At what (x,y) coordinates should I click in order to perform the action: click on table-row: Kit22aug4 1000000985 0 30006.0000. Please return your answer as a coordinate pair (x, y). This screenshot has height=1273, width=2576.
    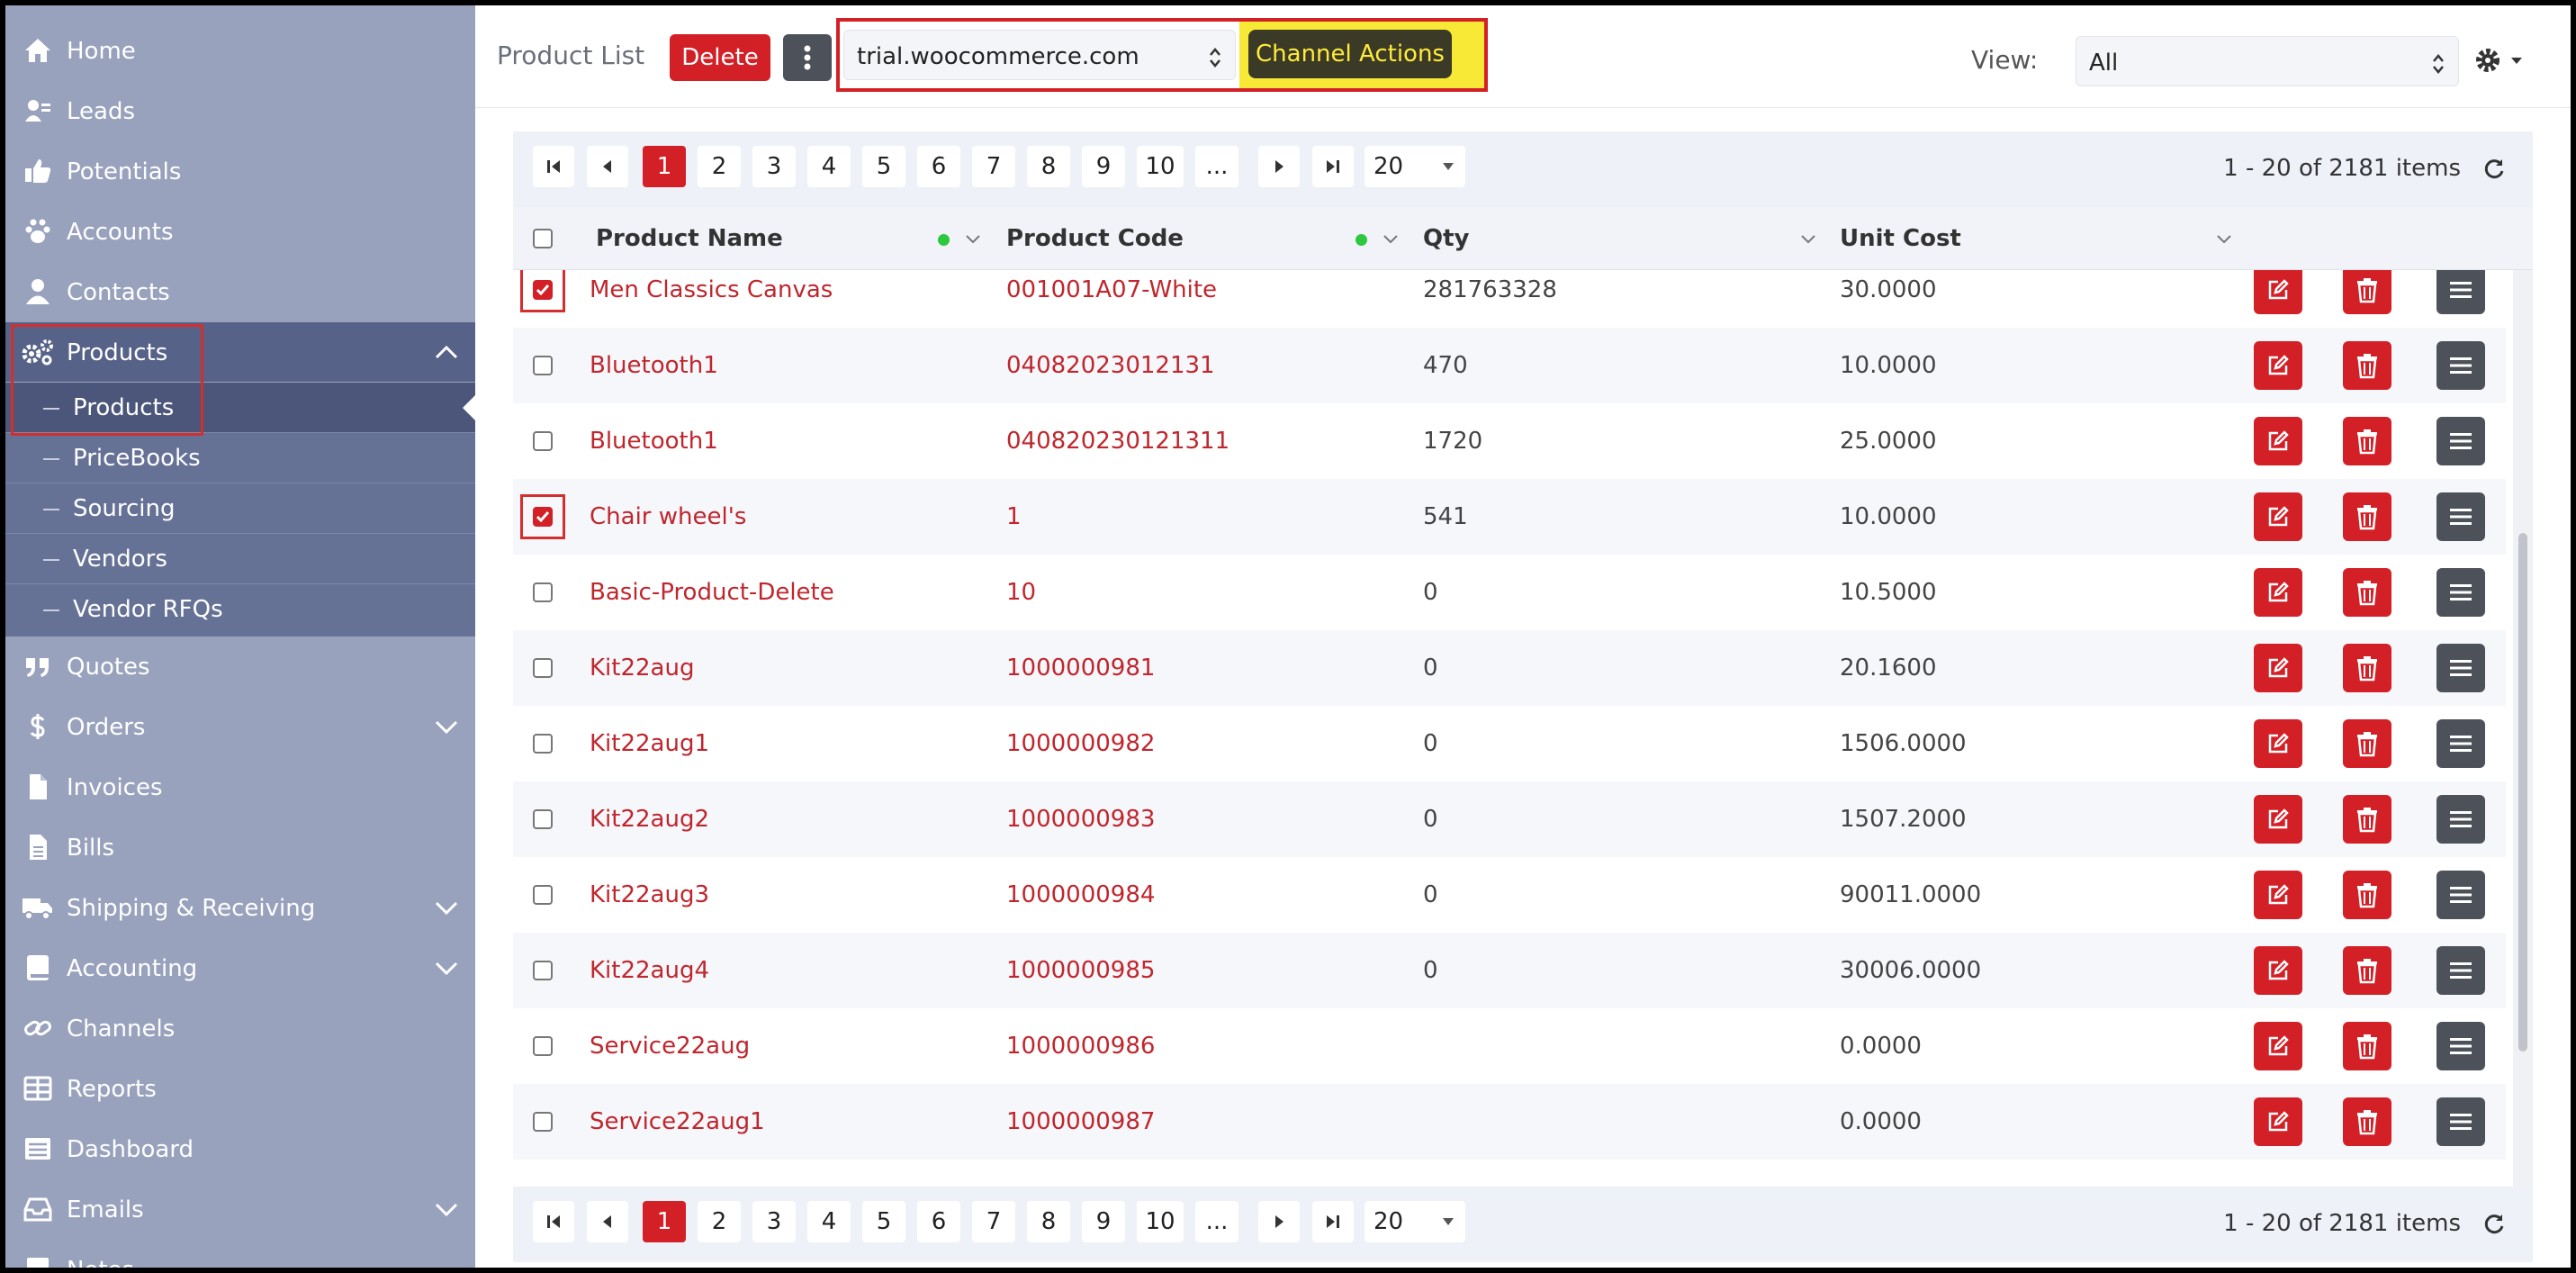
    Looking at the image, I should click on (1509, 971).